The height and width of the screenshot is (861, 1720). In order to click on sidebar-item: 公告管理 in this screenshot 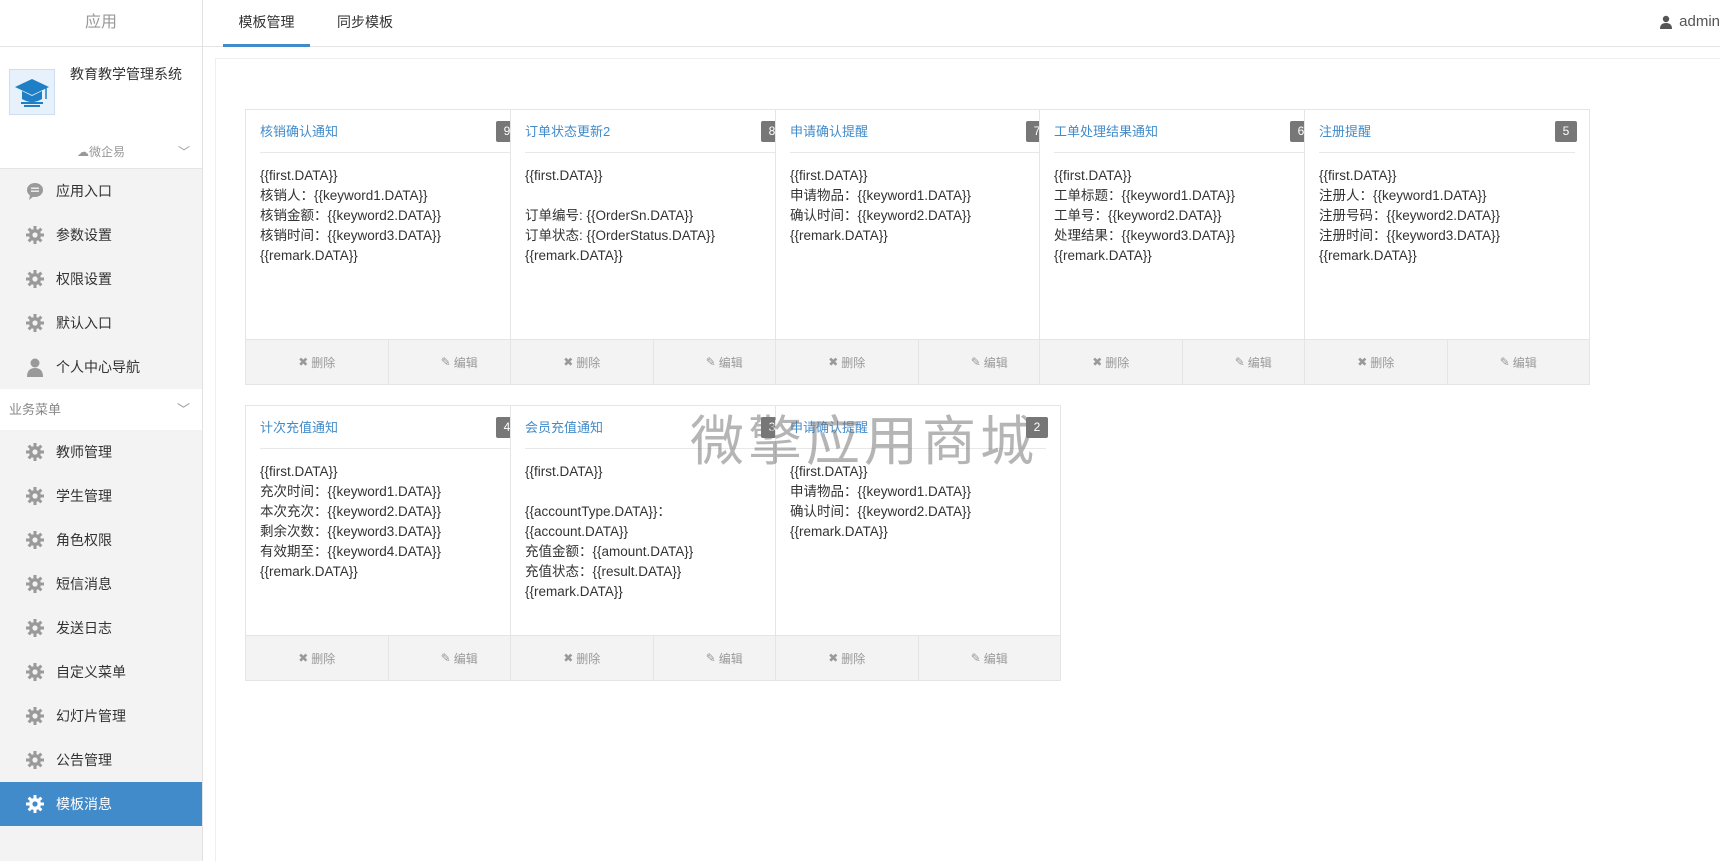, I will do `click(101, 760)`.